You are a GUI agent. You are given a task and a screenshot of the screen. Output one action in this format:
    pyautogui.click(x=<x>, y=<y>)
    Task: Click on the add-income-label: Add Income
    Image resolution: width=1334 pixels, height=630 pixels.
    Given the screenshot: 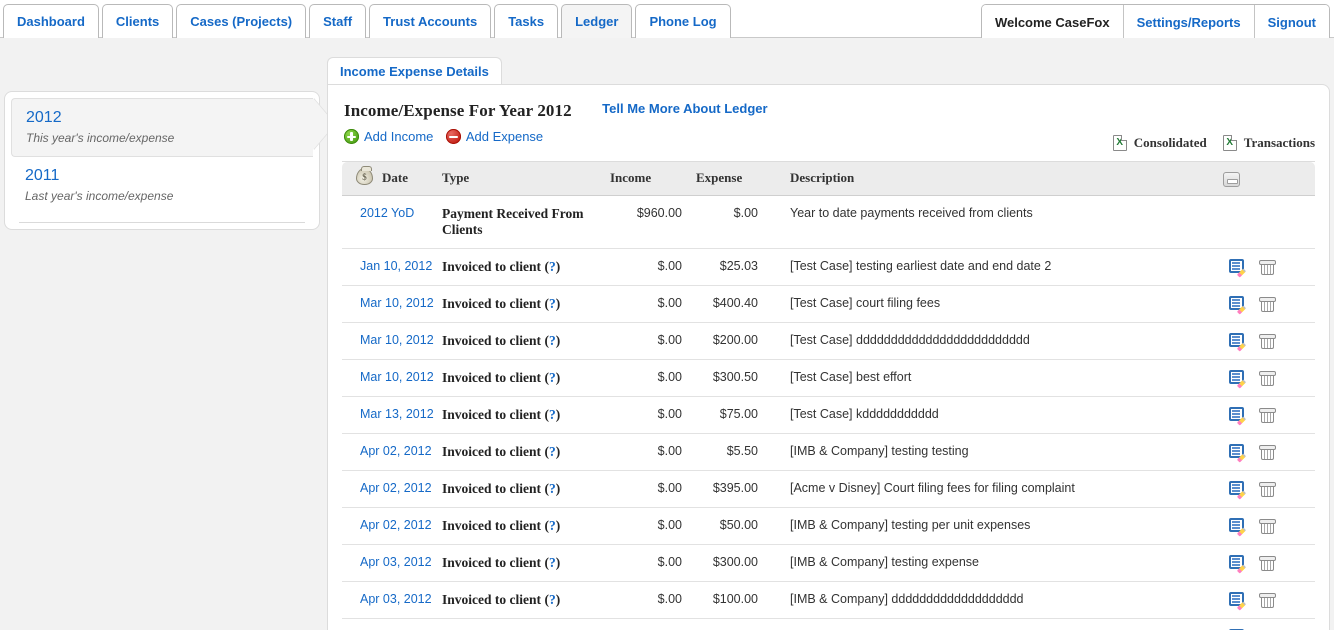 What is the action you would take?
    pyautogui.click(x=399, y=136)
    